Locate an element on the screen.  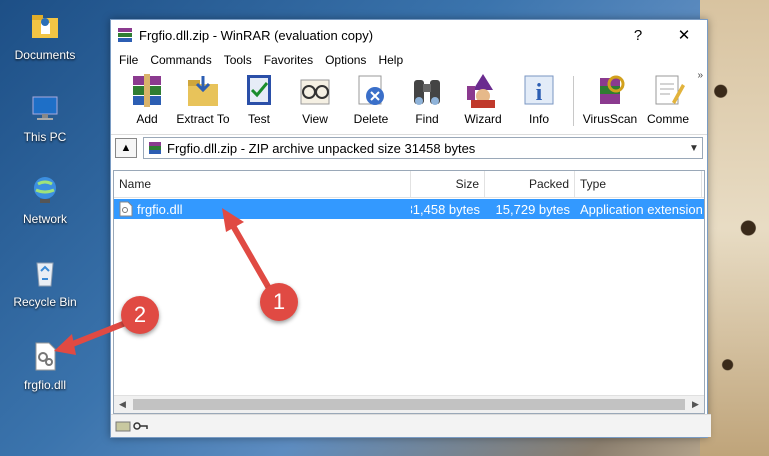
annotation-arrows is located at coordinates (163, 281).